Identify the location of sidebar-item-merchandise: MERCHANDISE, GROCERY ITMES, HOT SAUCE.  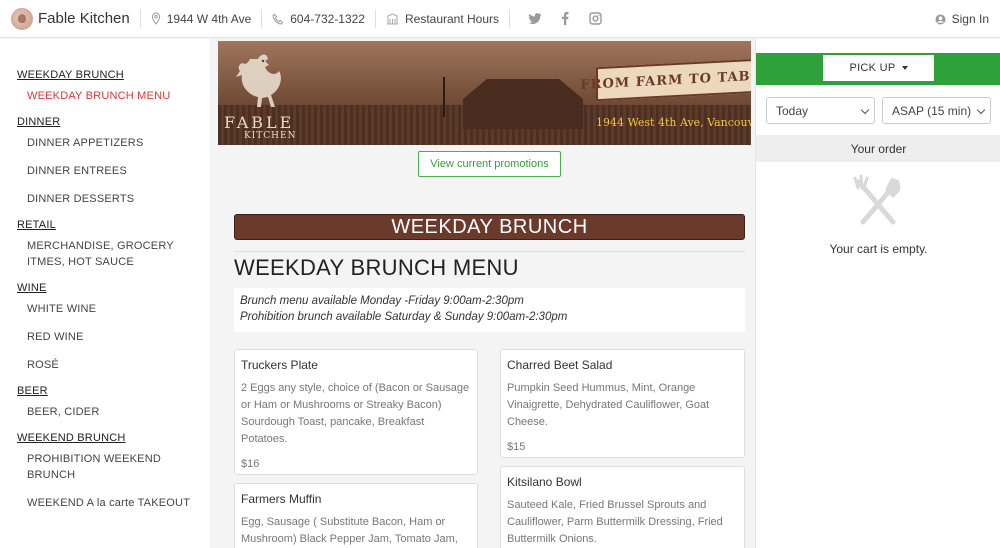
(114, 254).